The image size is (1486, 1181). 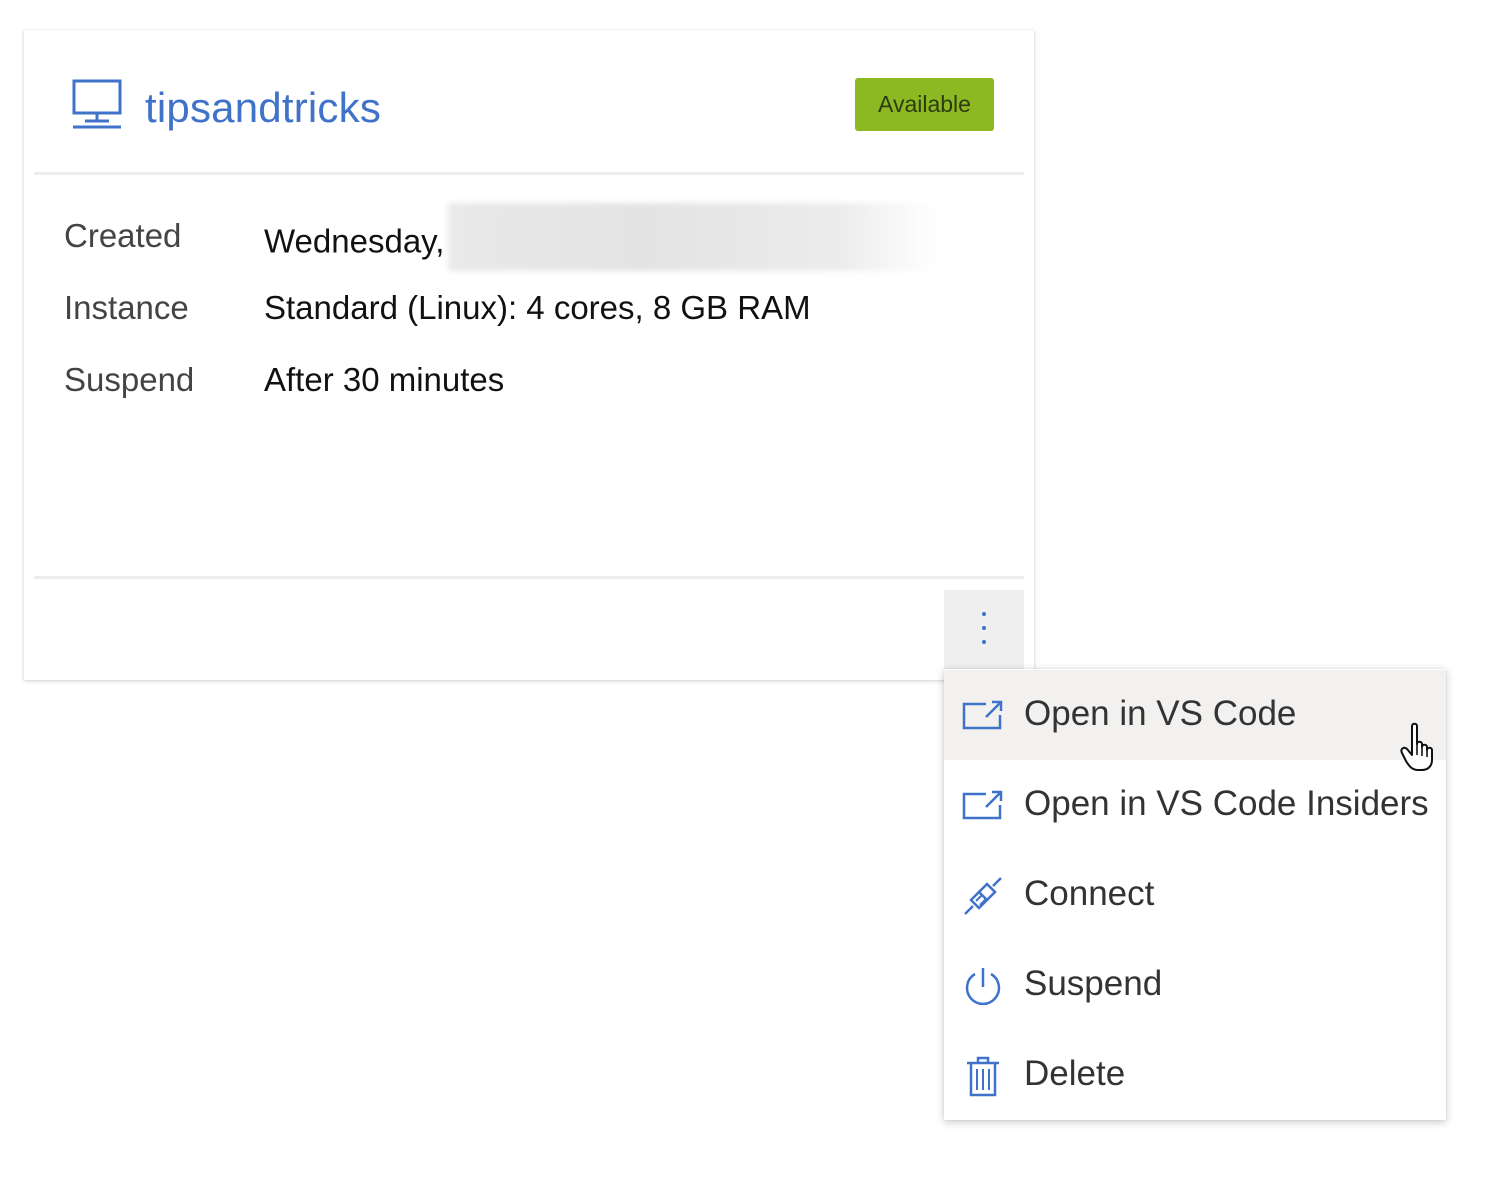 What do you see at coordinates (924, 104) in the screenshot?
I see `status-badge: Available` at bounding box center [924, 104].